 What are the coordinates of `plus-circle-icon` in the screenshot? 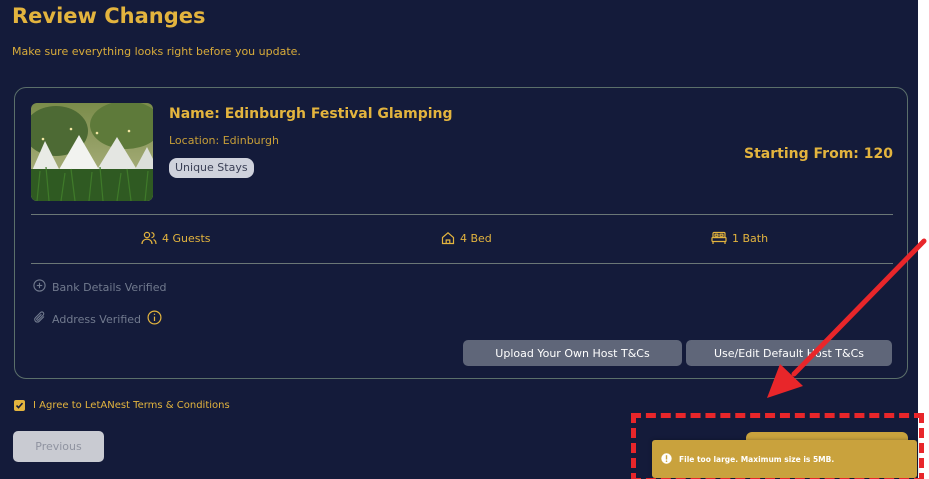 It's located at (39, 287).